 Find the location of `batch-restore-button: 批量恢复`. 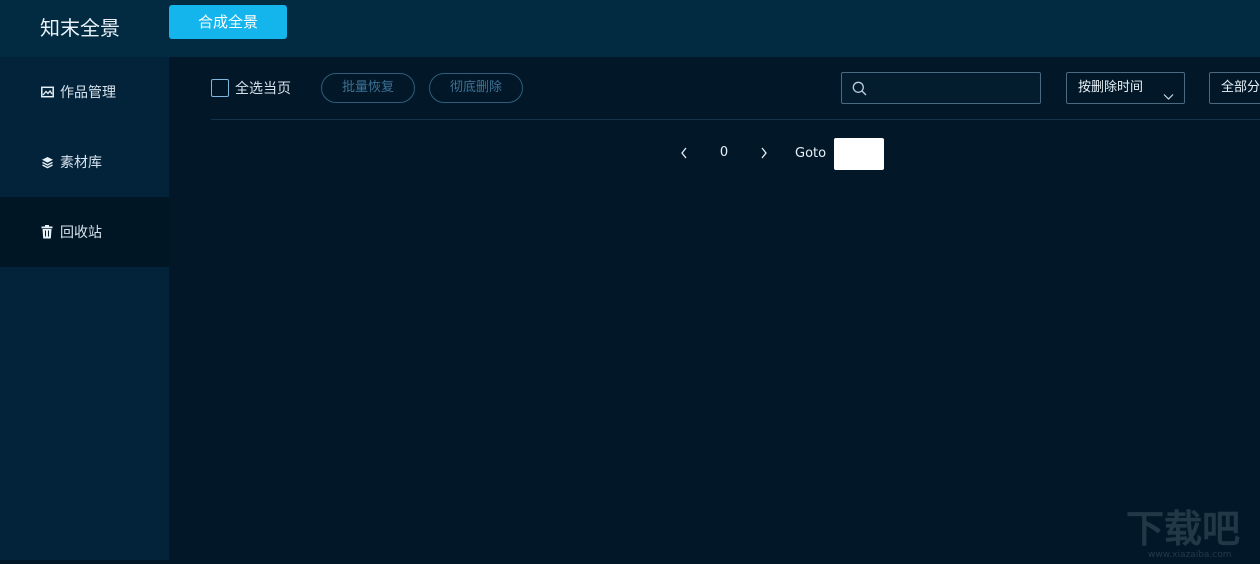

batch-restore-button: 批量恢复 is located at coordinates (368, 88).